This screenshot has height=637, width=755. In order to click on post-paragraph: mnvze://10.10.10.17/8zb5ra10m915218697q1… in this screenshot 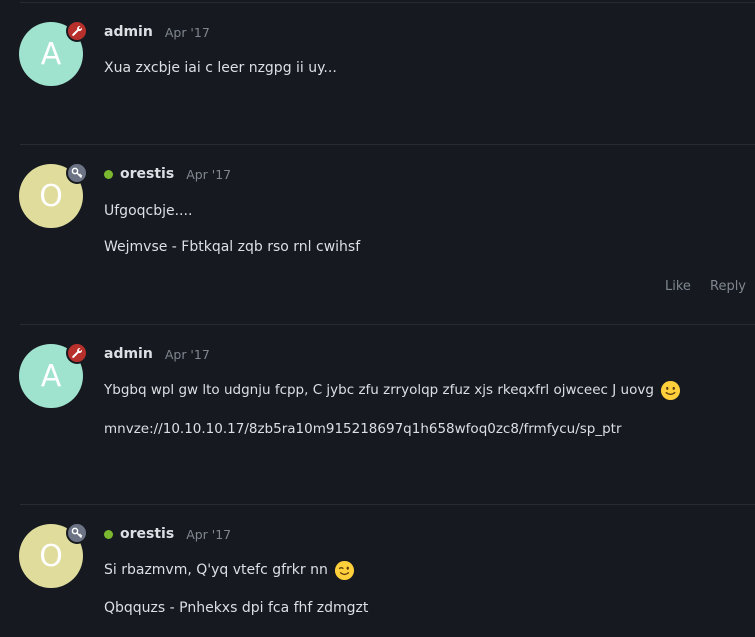, I will do `click(363, 429)`.